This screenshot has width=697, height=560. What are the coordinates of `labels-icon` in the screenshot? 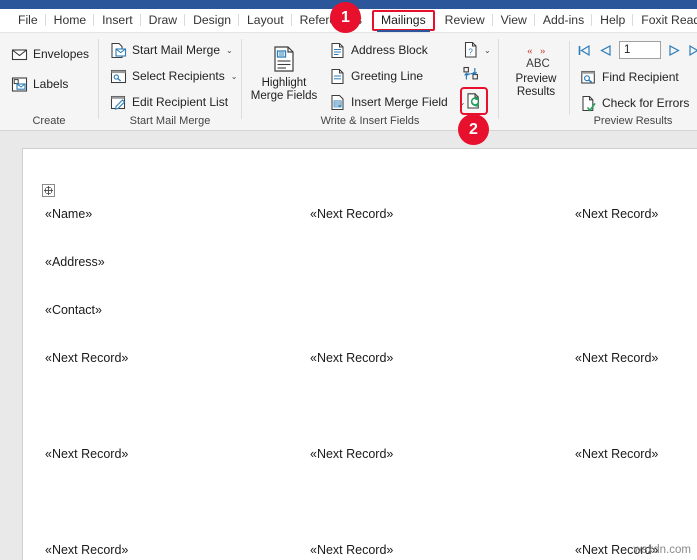 It's located at (19, 84).